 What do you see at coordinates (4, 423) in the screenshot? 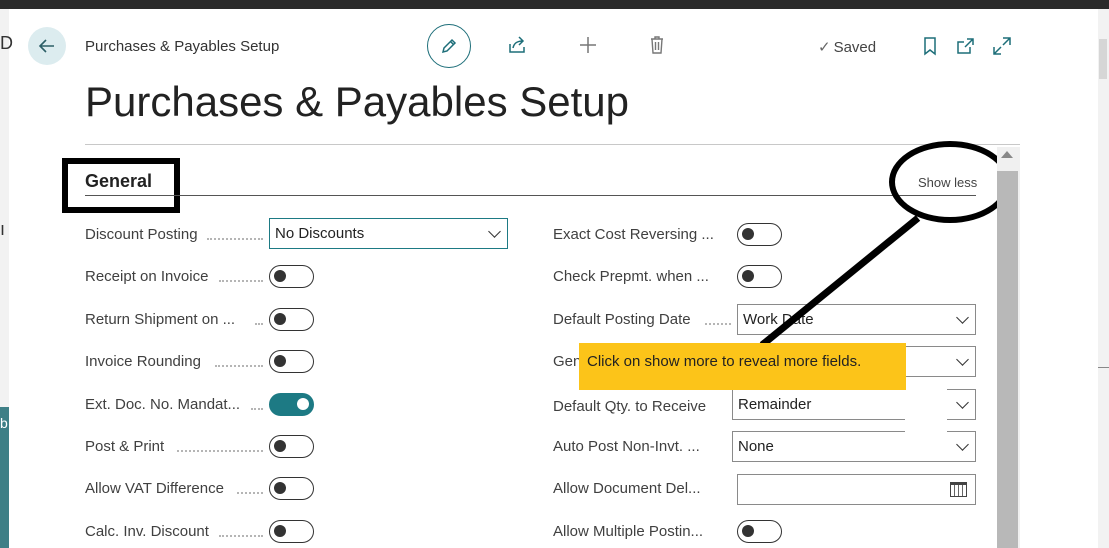
I see `background-text-fragment: b` at bounding box center [4, 423].